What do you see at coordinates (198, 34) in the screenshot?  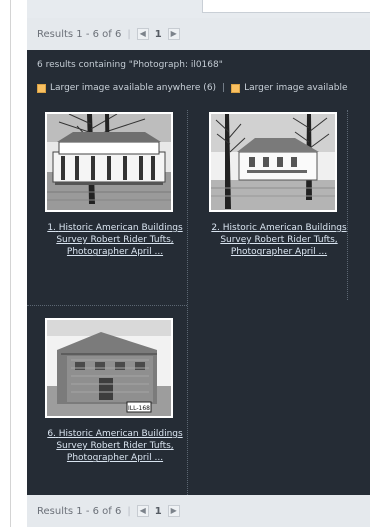 I see `pager-top: Results 1 - 6 of 6 | ◀ 1 ▶` at bounding box center [198, 34].